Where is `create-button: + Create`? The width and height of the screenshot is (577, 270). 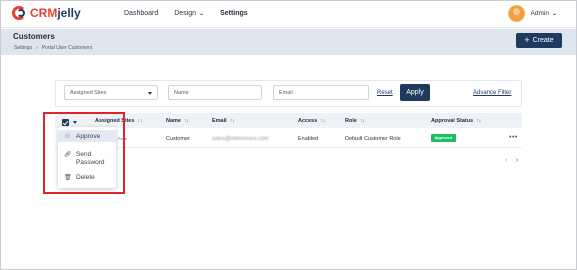 create-button: + Create is located at coordinates (539, 40).